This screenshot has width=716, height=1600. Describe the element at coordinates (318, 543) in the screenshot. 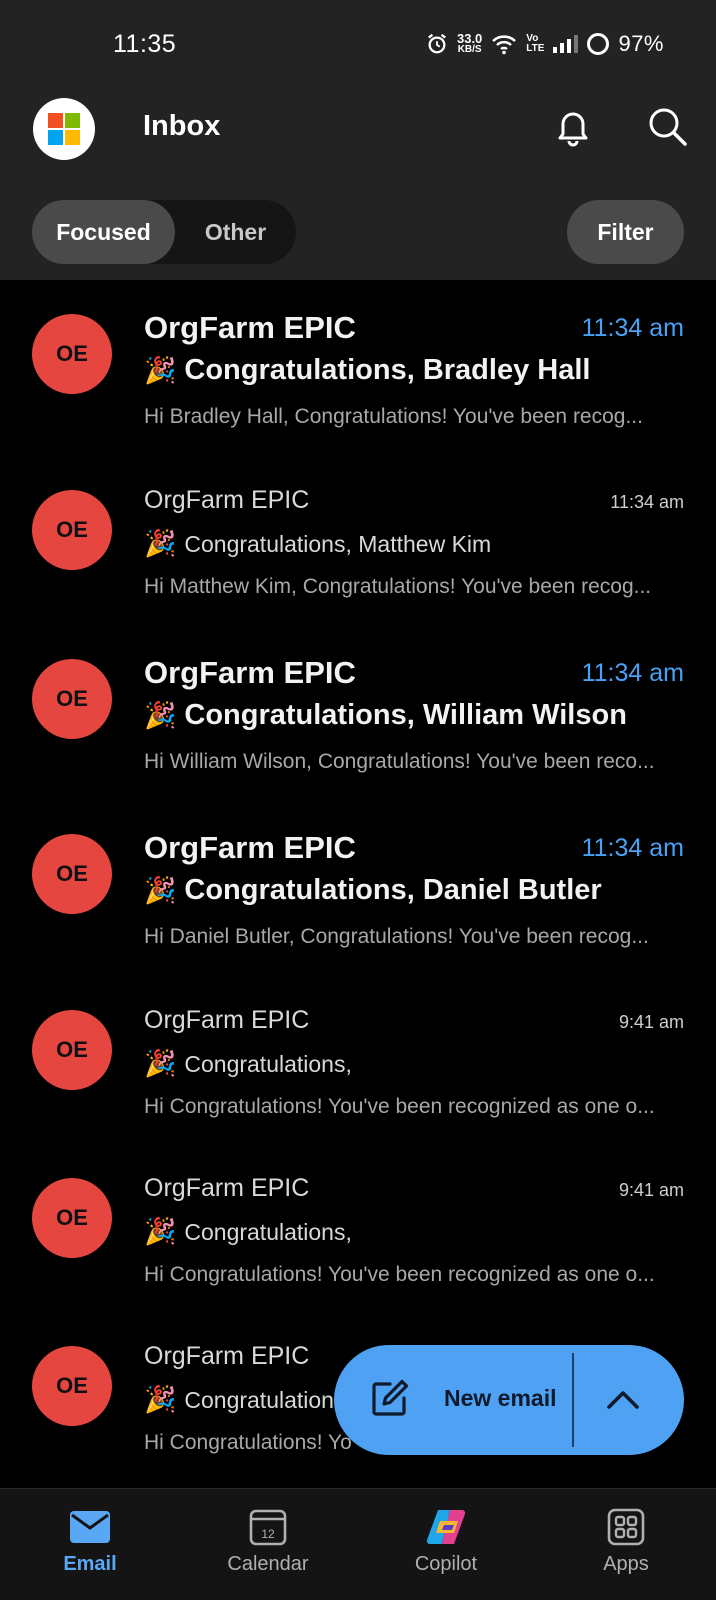

I see `email-subject: 🎉 Congratulations, Matthew Kim` at that location.